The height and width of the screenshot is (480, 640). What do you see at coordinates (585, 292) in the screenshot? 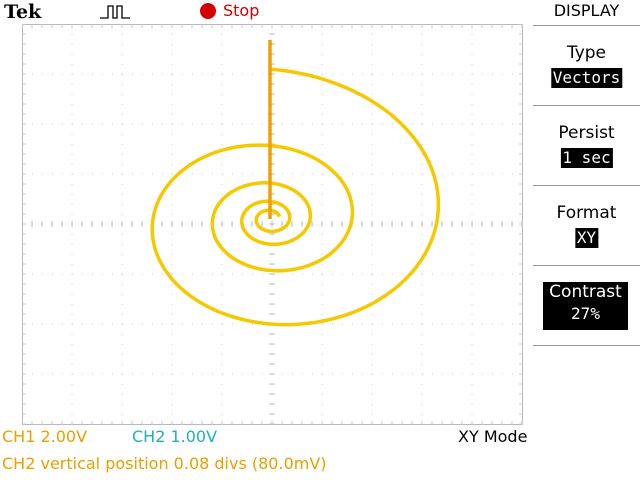
I see `menu-item-label: Contrast` at bounding box center [585, 292].